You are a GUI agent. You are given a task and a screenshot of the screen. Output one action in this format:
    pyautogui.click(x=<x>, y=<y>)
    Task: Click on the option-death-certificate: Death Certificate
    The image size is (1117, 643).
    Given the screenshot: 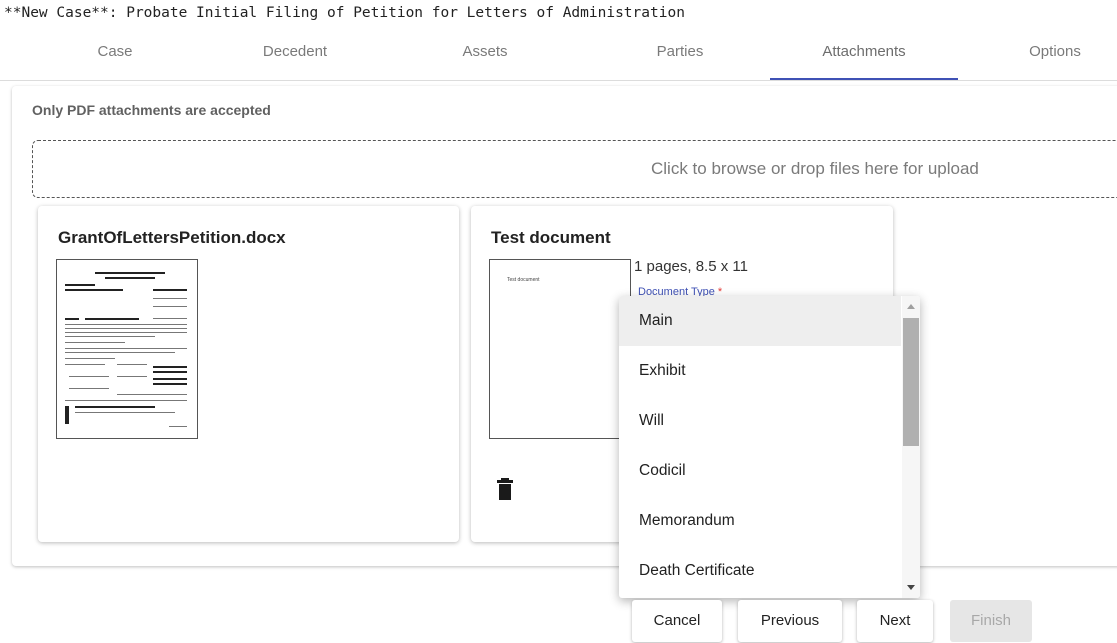 What is the action you would take?
    pyautogui.click(x=760, y=571)
    